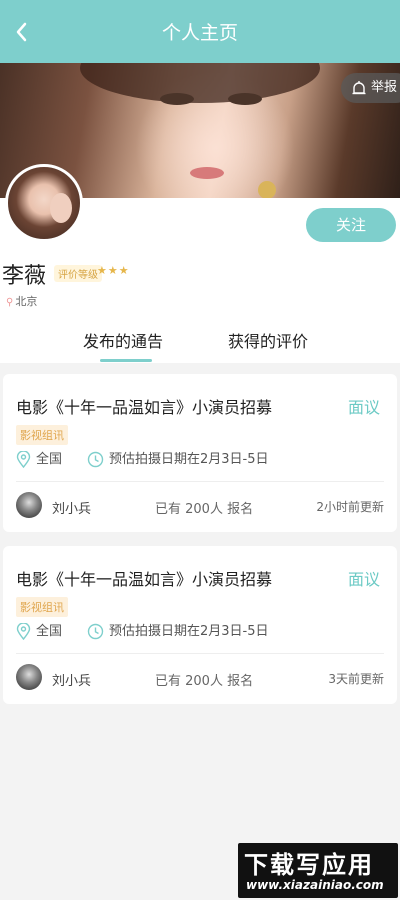  I want to click on report-button: 举报, so click(370, 88).